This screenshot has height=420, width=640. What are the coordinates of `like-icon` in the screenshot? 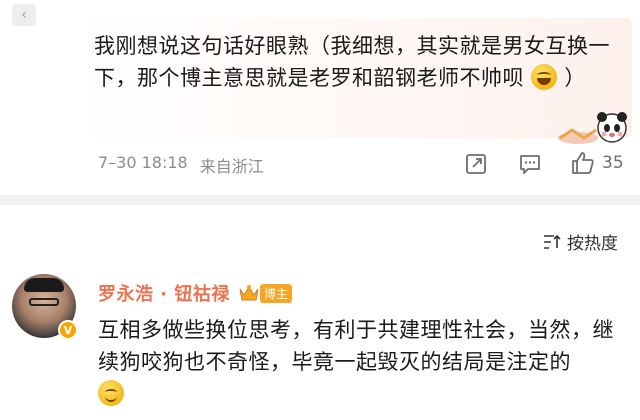 It's located at (583, 163).